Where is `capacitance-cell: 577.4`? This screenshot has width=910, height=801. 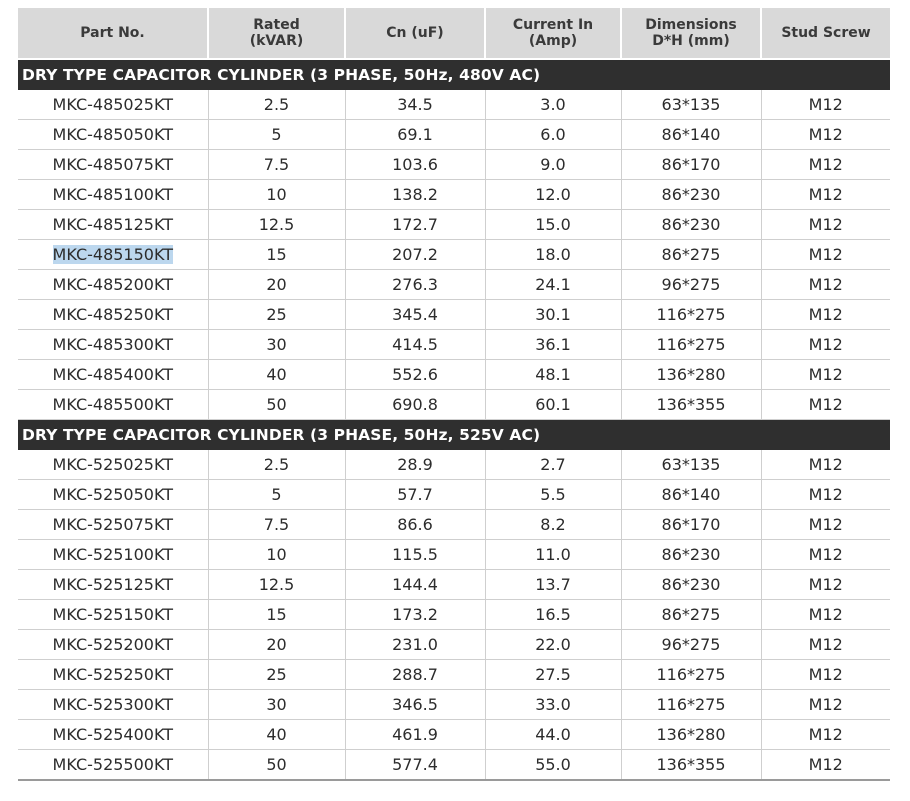
capacitance-cell: 577.4 is located at coordinates (414, 765).